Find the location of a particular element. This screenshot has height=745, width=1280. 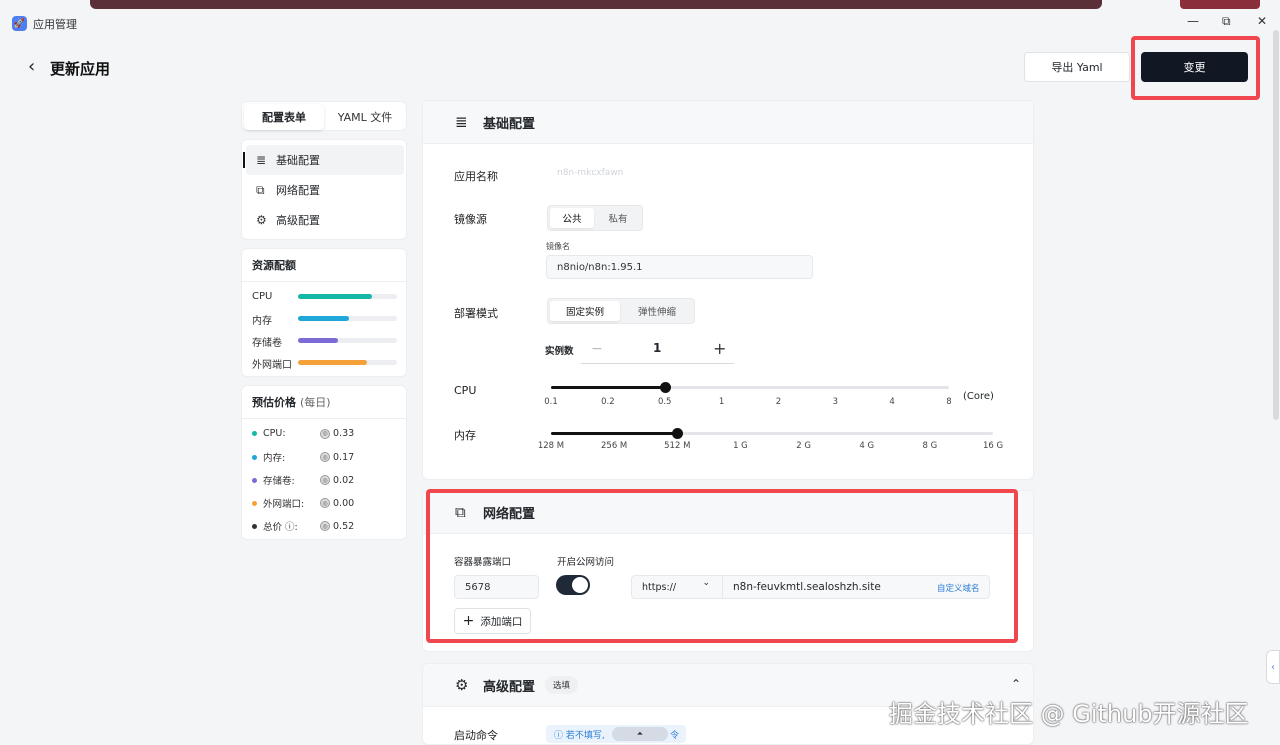

quota-fill-memory is located at coordinates (324, 318).